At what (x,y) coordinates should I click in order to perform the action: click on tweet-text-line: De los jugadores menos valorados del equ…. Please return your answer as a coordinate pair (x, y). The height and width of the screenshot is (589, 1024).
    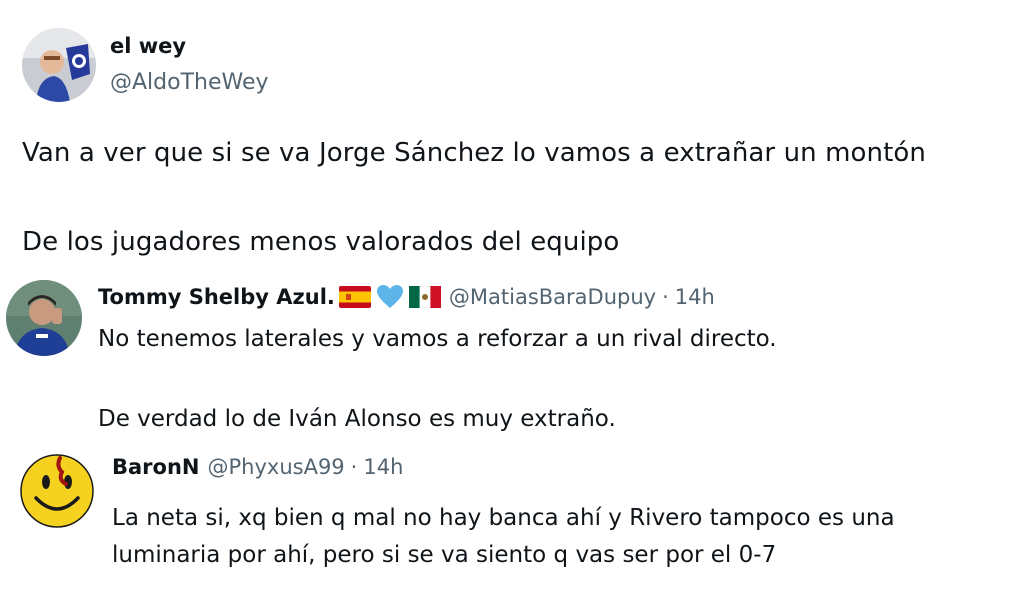
    Looking at the image, I should click on (321, 242).